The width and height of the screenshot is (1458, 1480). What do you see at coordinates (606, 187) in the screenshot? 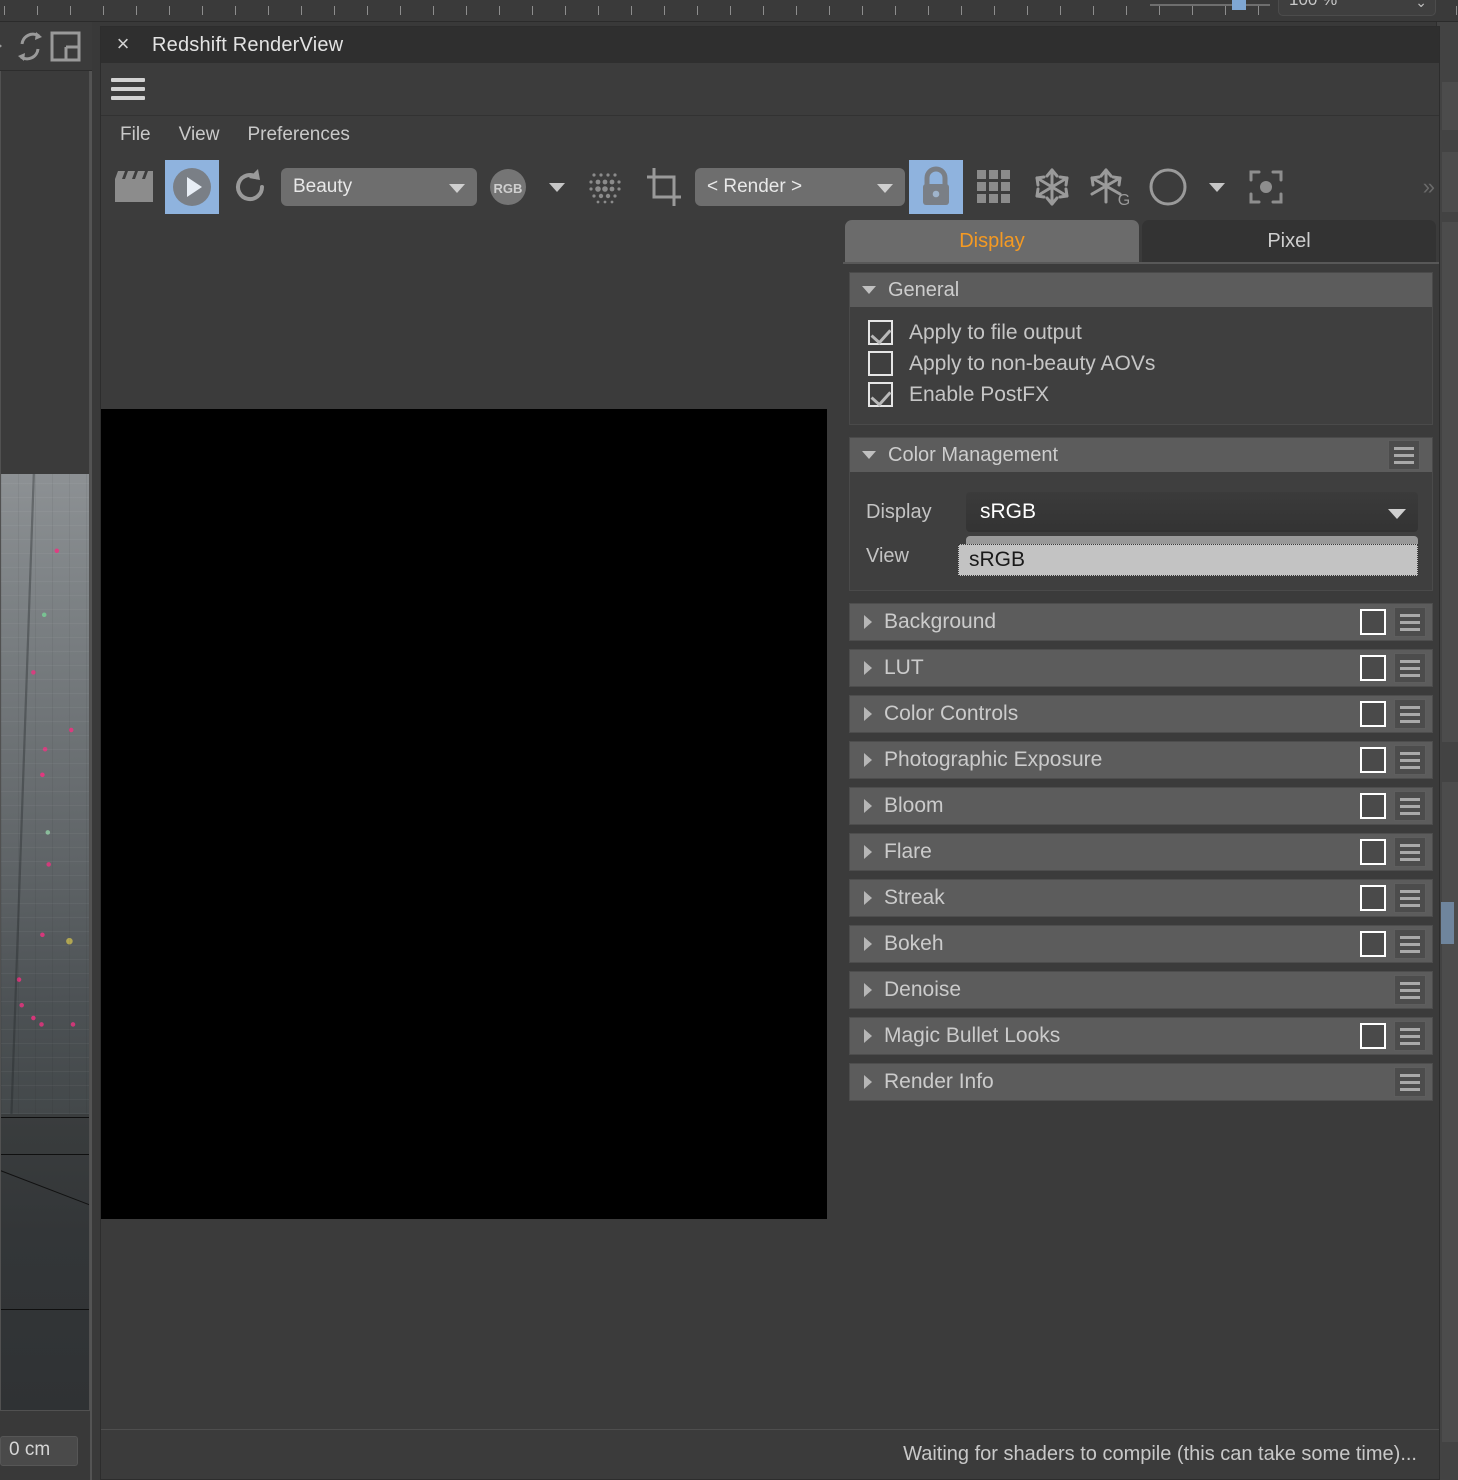
I see `pixel-grid-icon` at bounding box center [606, 187].